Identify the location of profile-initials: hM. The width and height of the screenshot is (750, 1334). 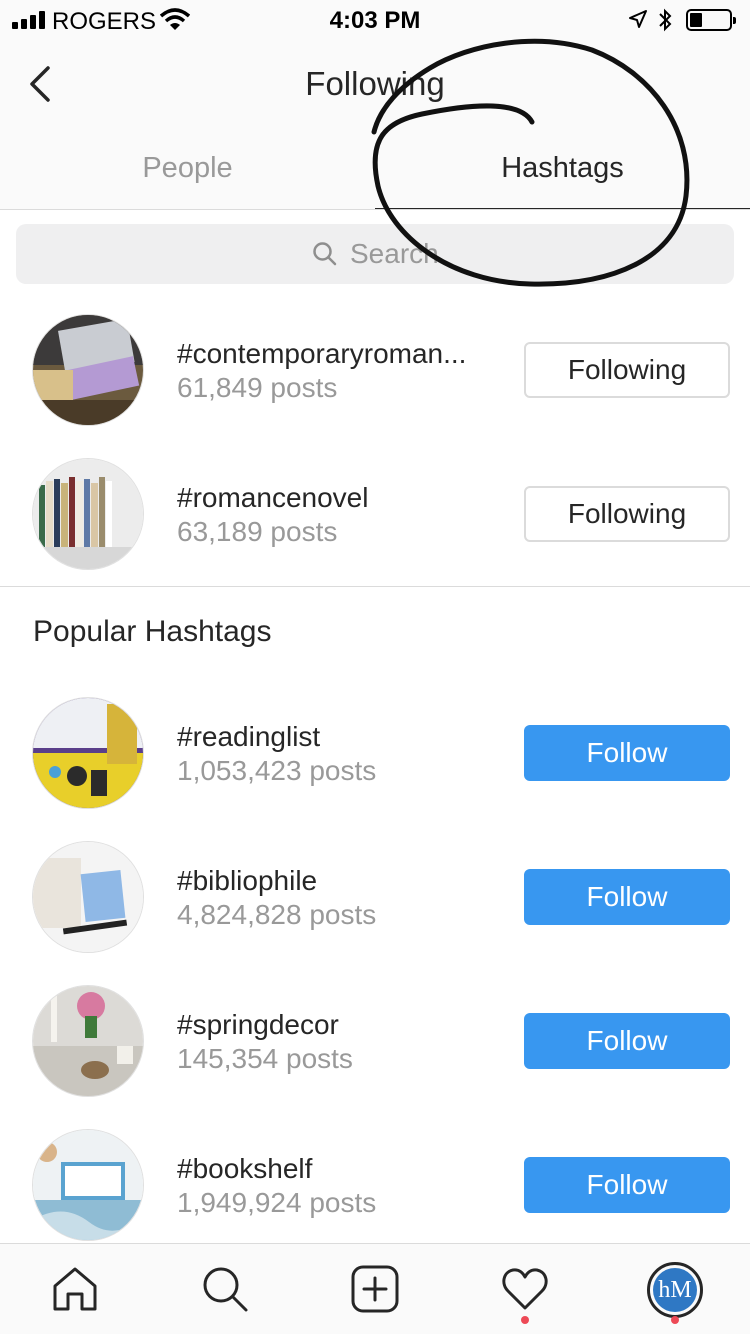
(675, 1290).